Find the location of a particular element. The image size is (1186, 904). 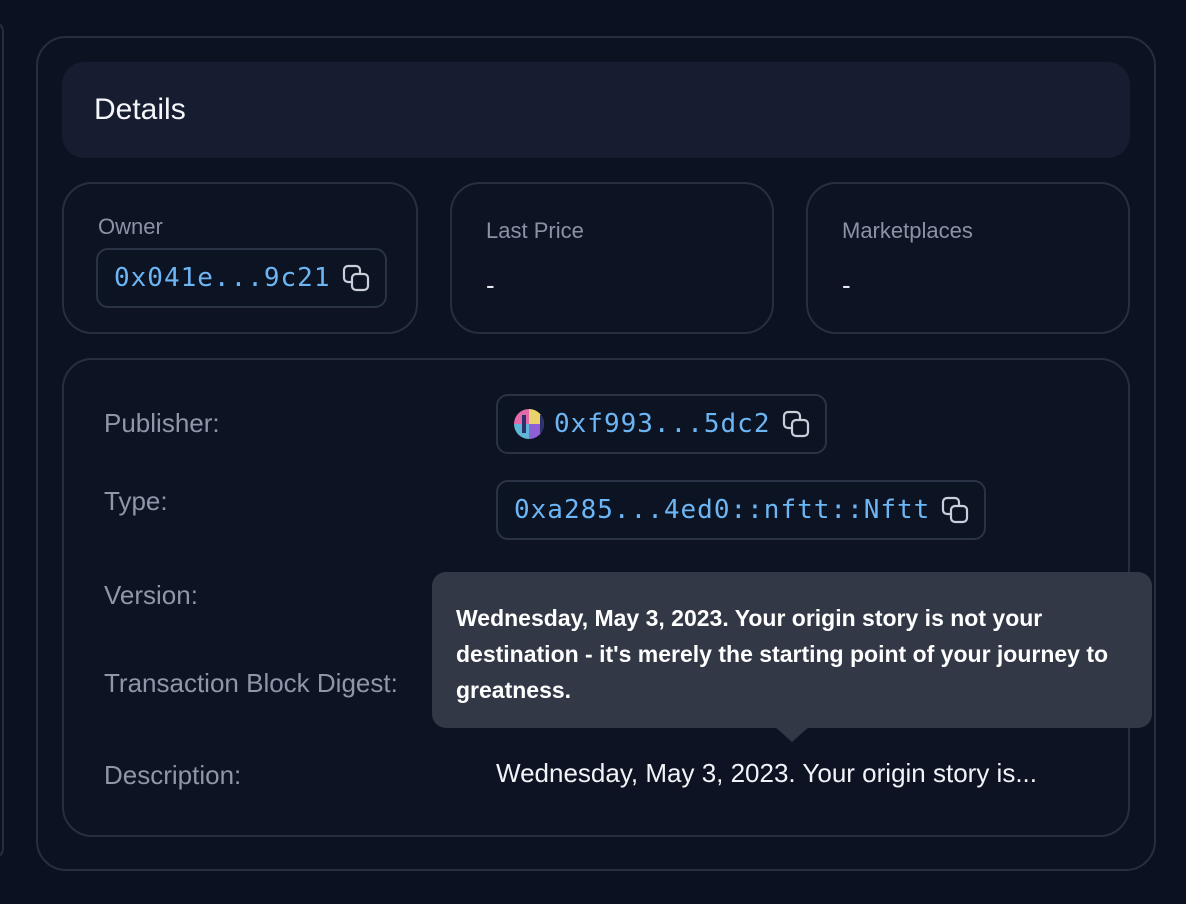

owner-address-chip: 0x041e...9c21 is located at coordinates (241, 278).